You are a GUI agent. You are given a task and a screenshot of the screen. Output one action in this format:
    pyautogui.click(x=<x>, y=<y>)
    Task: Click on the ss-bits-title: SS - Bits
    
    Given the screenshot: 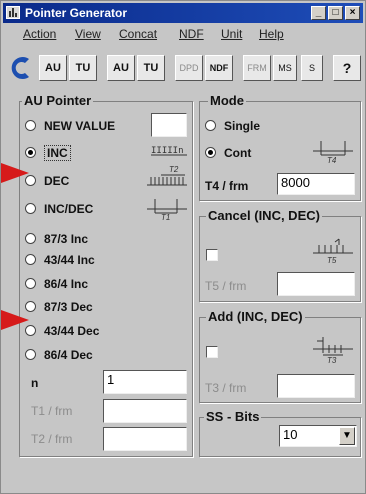 What is the action you would take?
    pyautogui.click(x=233, y=416)
    